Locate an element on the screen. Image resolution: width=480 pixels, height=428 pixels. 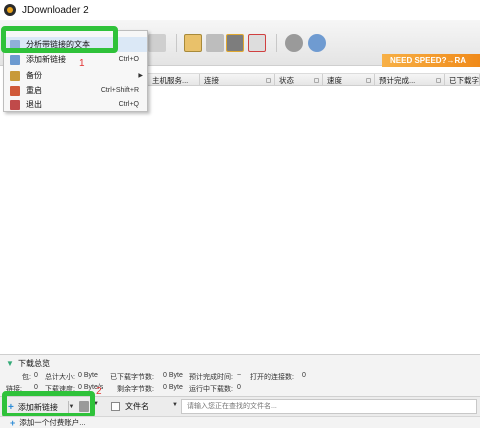
step-number-1: 1 is located at coordinates (82, 63).